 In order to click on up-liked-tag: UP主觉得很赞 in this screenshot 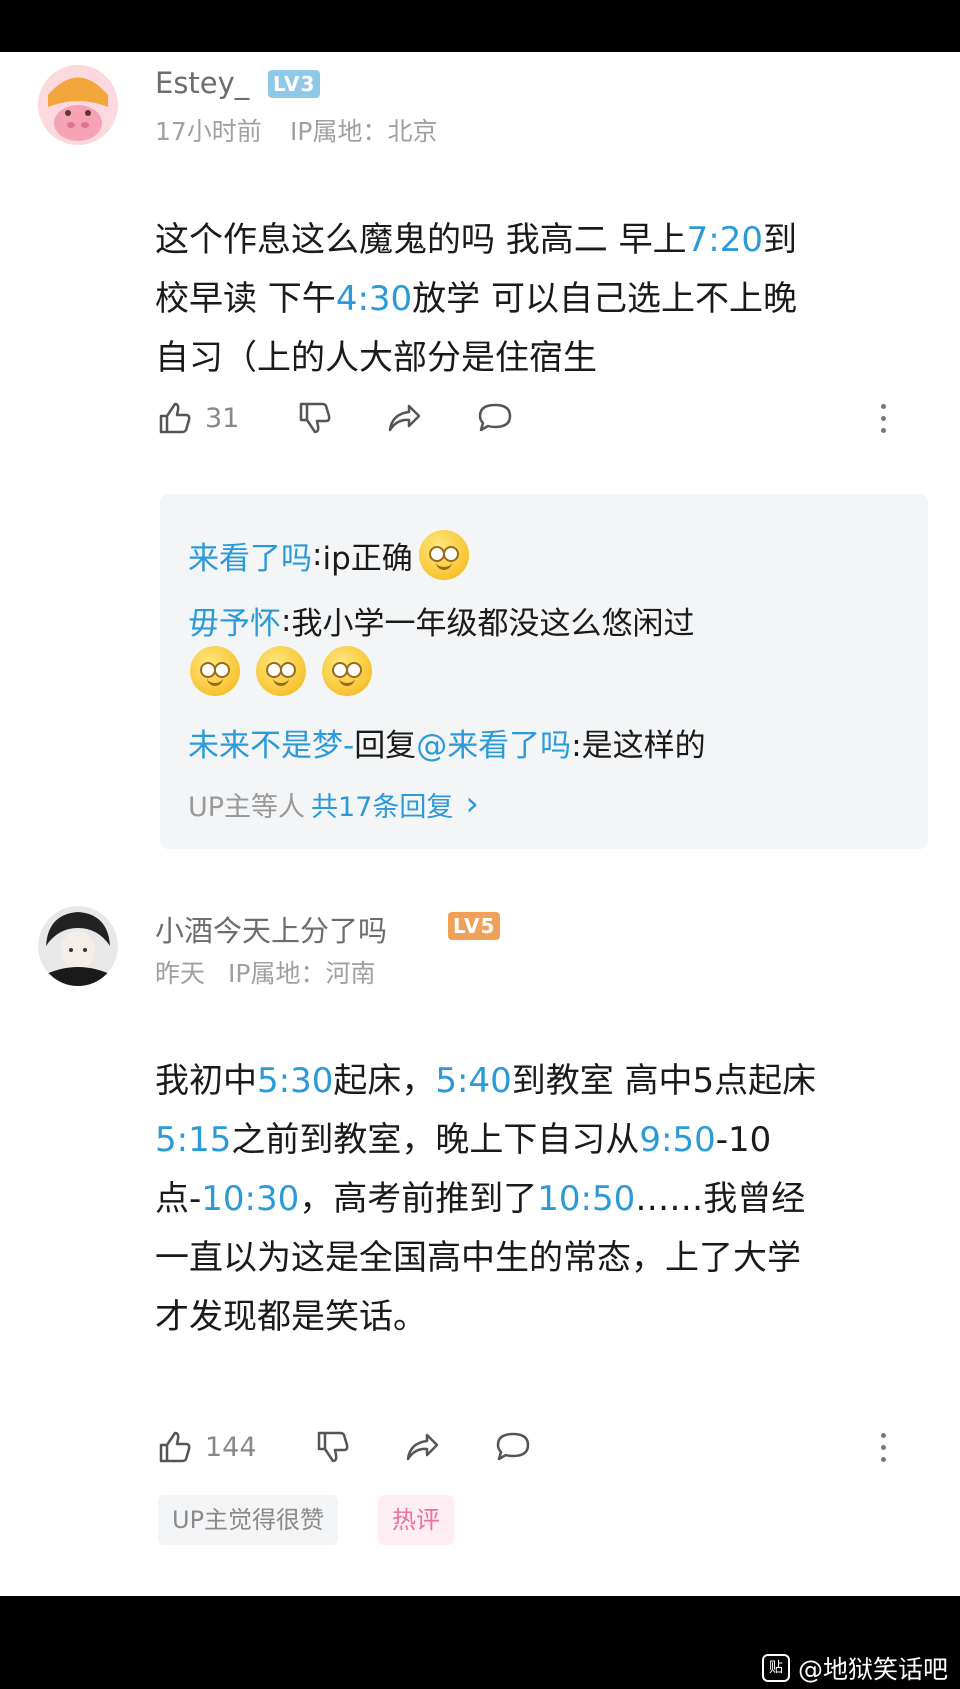, I will do `click(248, 1520)`.